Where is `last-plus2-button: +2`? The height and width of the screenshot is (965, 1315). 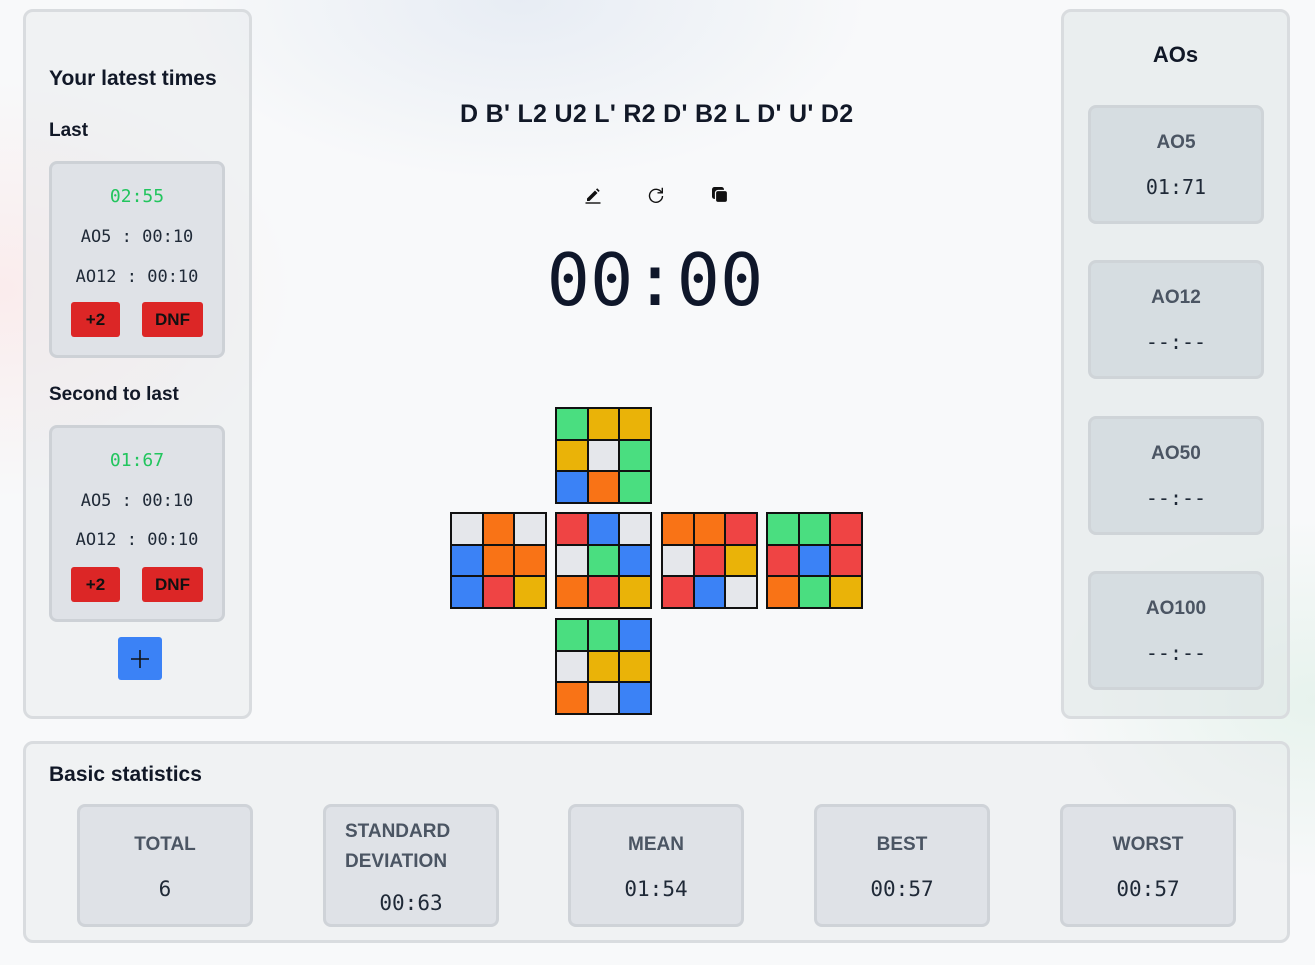 last-plus2-button: +2 is located at coordinates (95, 319).